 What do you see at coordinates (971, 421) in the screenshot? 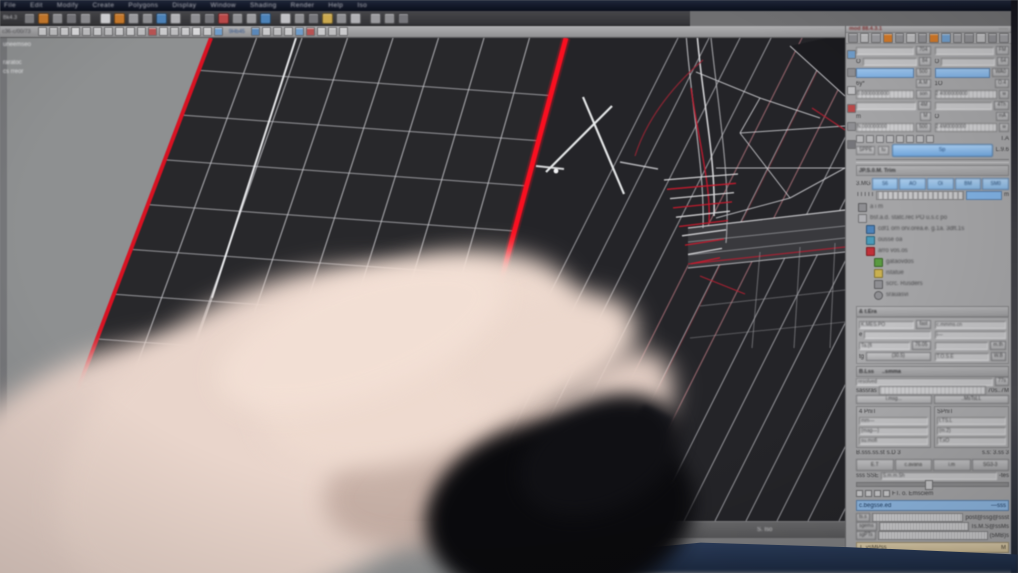
I see `field: t.TS.L` at bounding box center [971, 421].